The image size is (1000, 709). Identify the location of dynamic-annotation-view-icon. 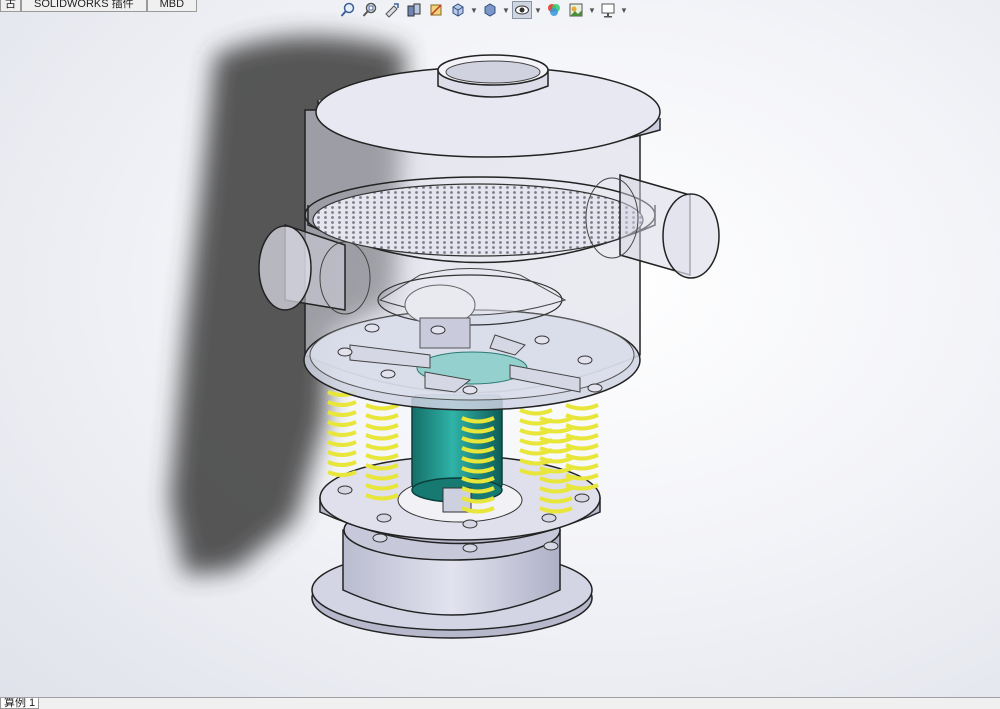
(436, 10).